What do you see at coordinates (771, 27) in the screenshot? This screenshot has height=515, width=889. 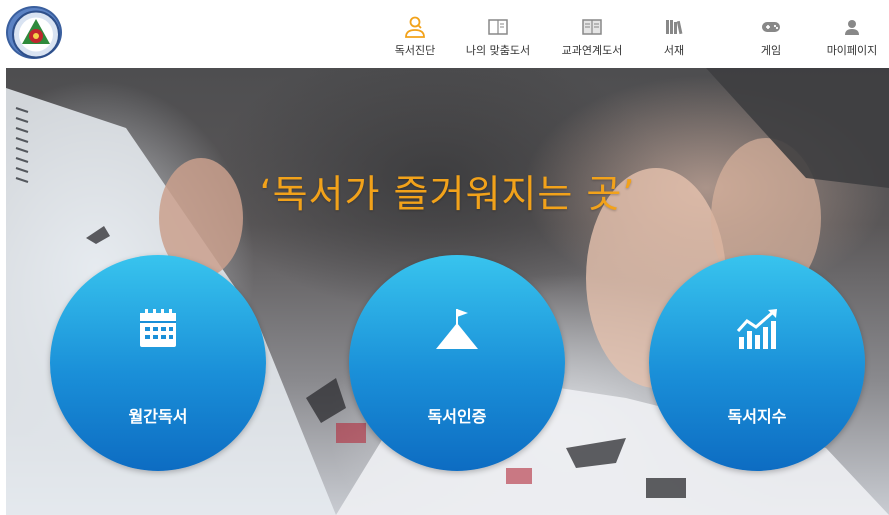 I see `gamepad-icon` at bounding box center [771, 27].